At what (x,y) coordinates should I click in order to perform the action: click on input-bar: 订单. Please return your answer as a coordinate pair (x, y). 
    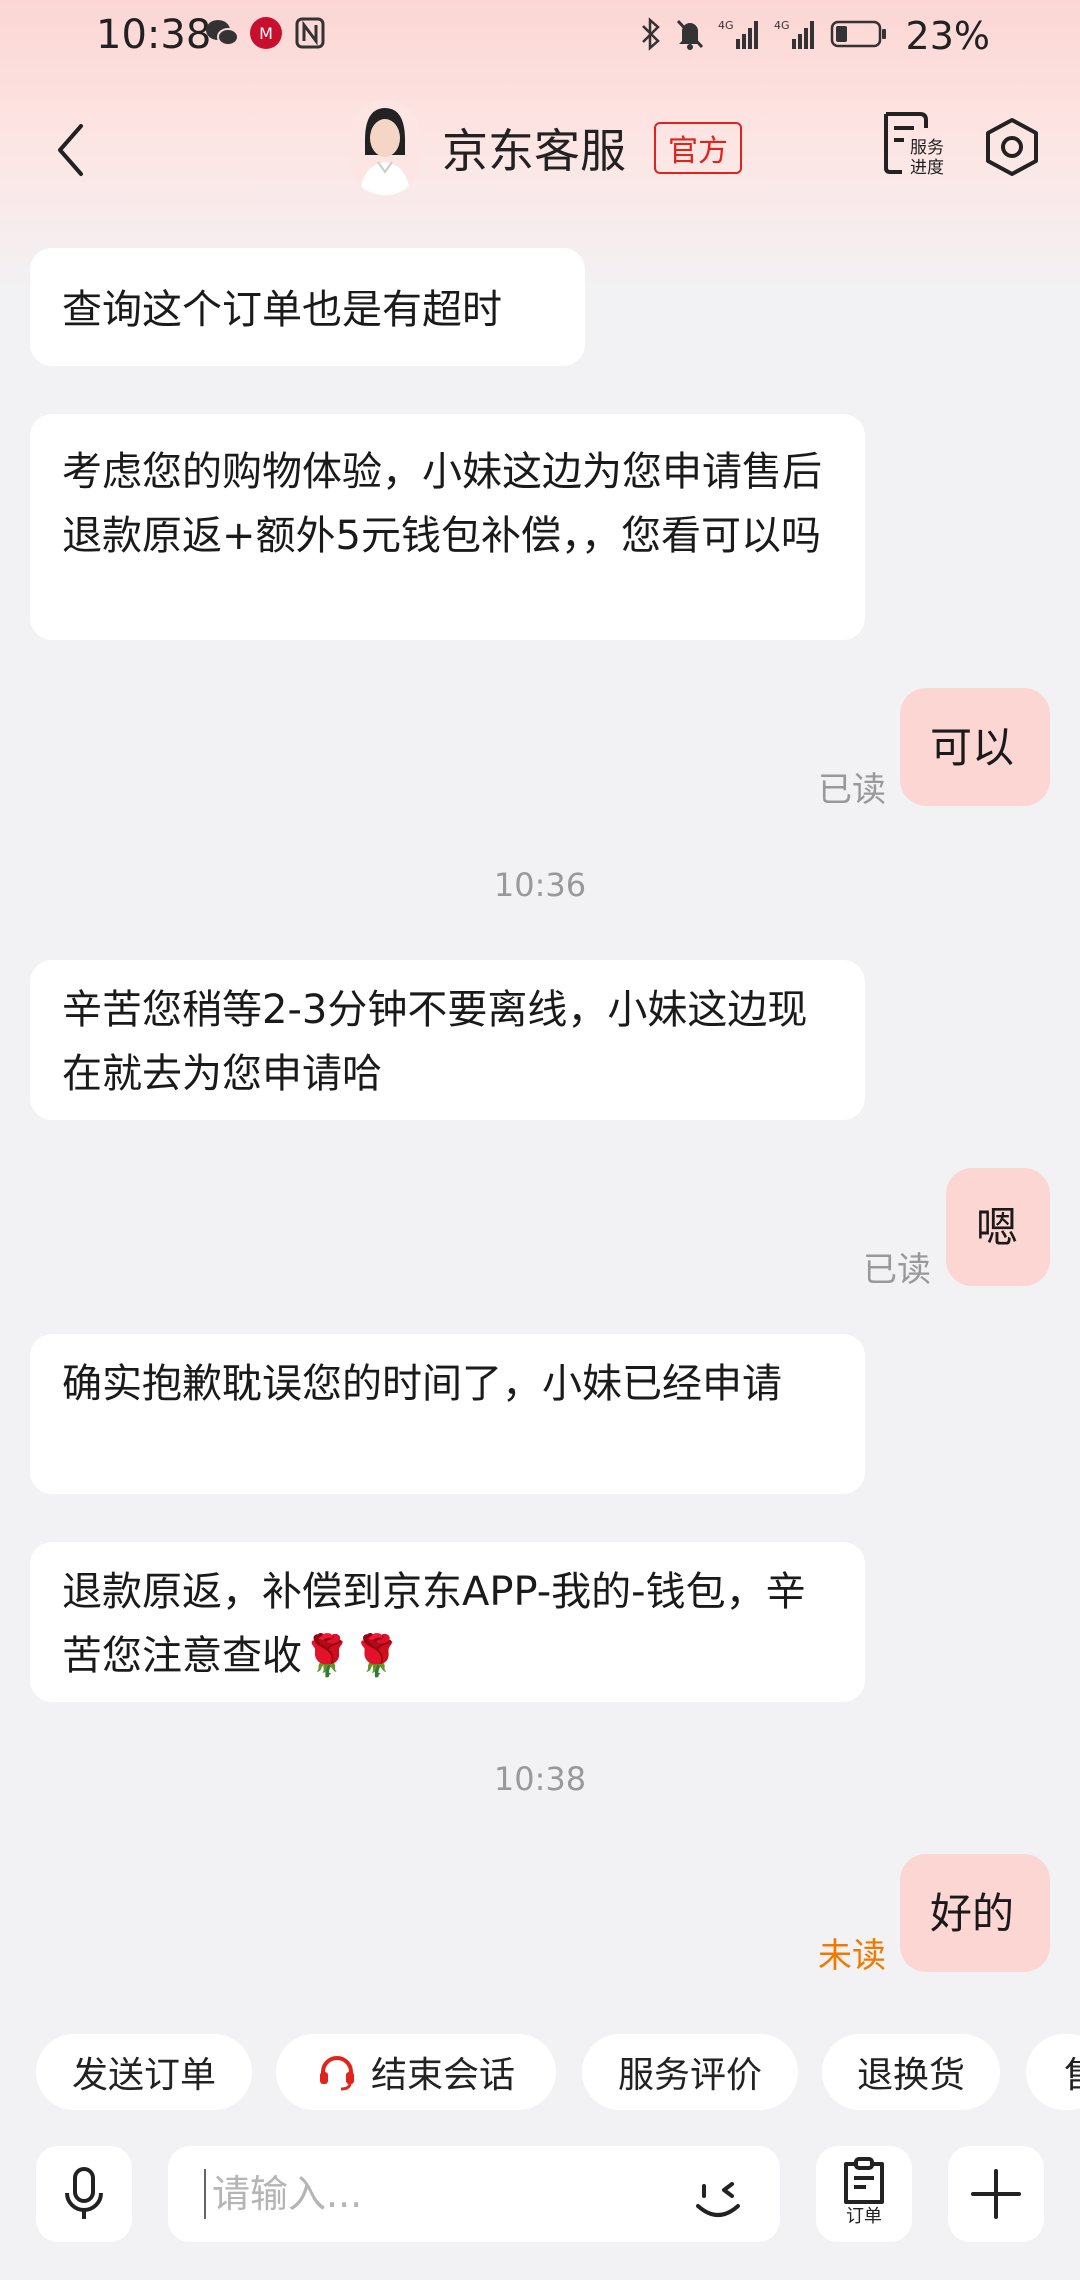
    Looking at the image, I should click on (540, 2200).